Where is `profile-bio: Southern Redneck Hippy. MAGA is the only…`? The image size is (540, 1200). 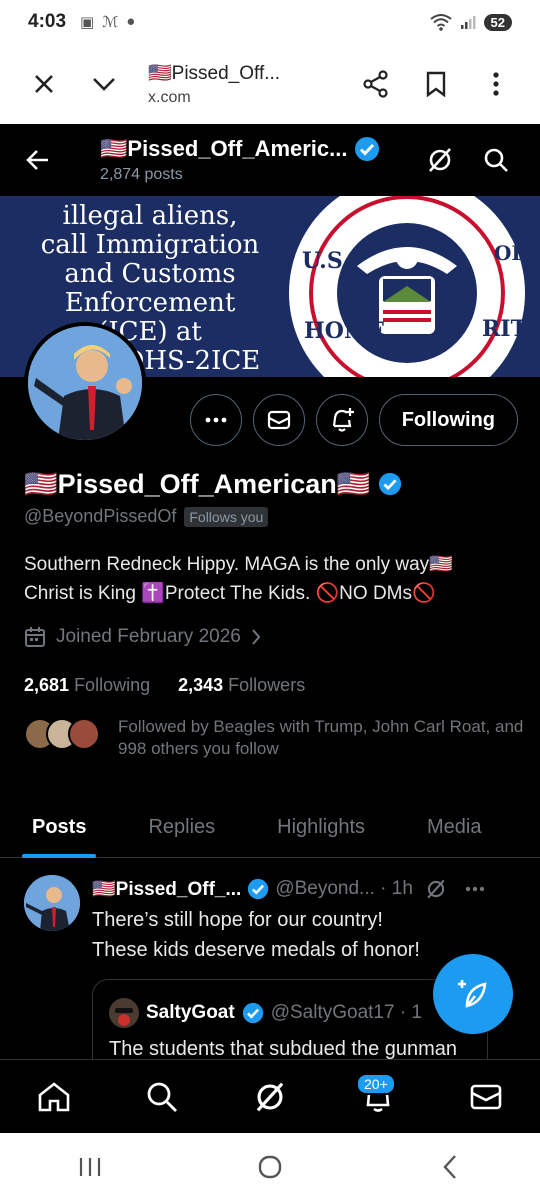
profile-bio: Southern Redneck Hippy. MAGA is the only… is located at coordinates (238, 579).